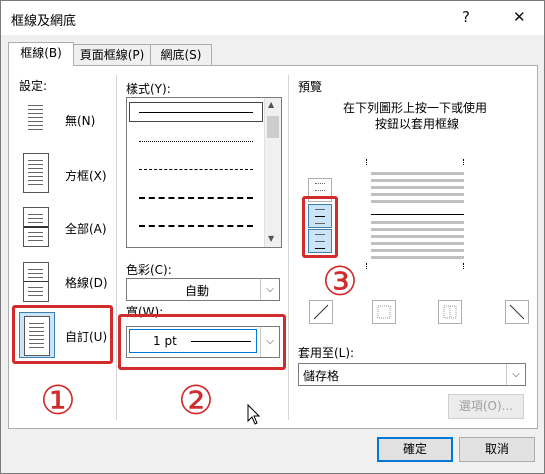 The width and height of the screenshot is (545, 474). What do you see at coordinates (326, 353) in the screenshot?
I see `apply-to-label: 套用至(L):` at bounding box center [326, 353].